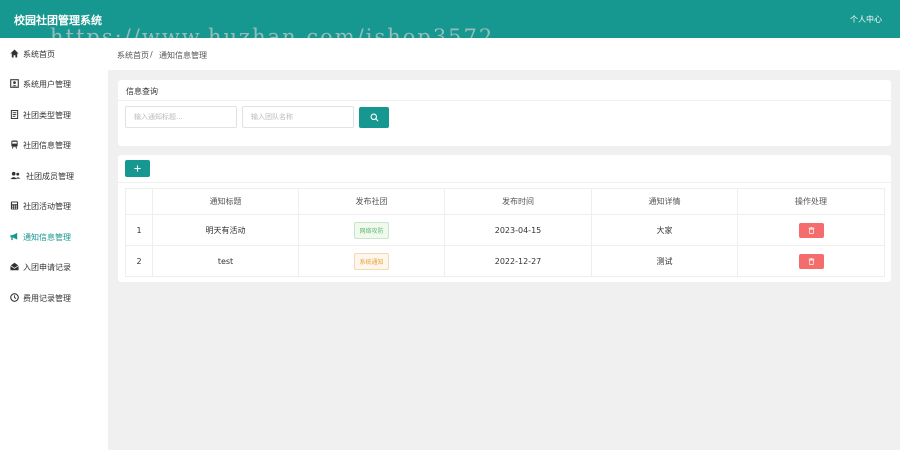 The image size is (900, 450). What do you see at coordinates (664, 261) in the screenshot?
I see `notice-detail: 测试` at bounding box center [664, 261].